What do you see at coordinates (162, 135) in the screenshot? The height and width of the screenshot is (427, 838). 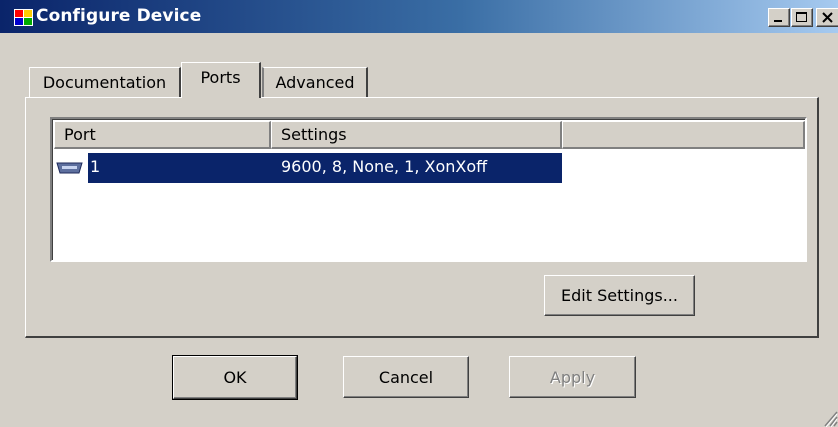 I see `column-header-port: Port` at bounding box center [162, 135].